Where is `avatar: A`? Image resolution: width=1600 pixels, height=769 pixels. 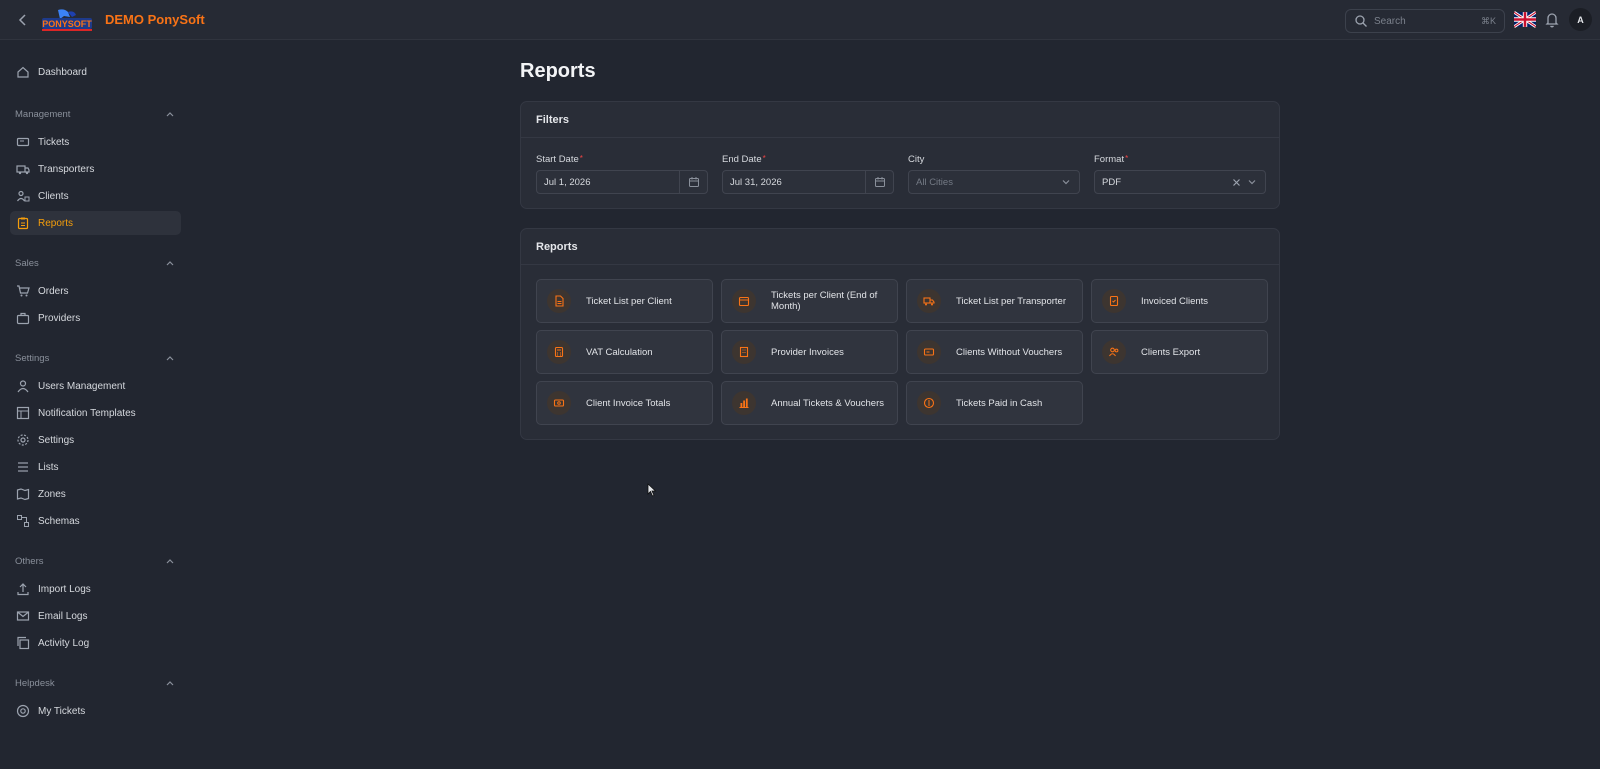
avatar: A is located at coordinates (1580, 19).